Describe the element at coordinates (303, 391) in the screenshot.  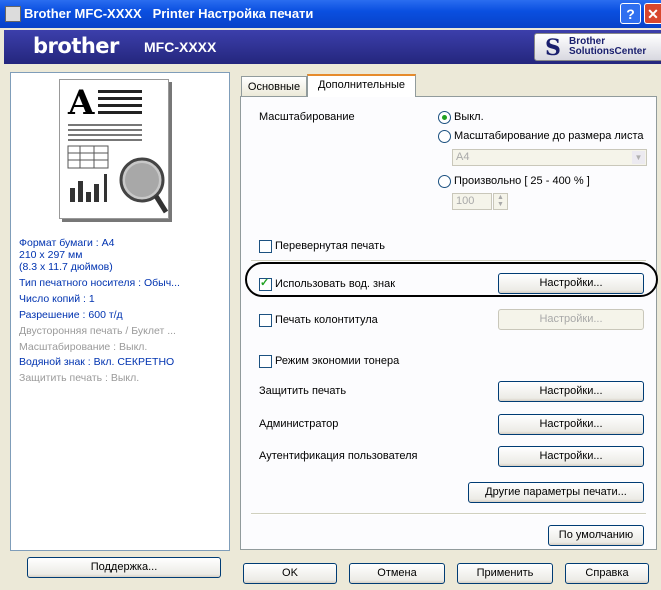
I see `secure-print-label: Защитить печать` at that location.